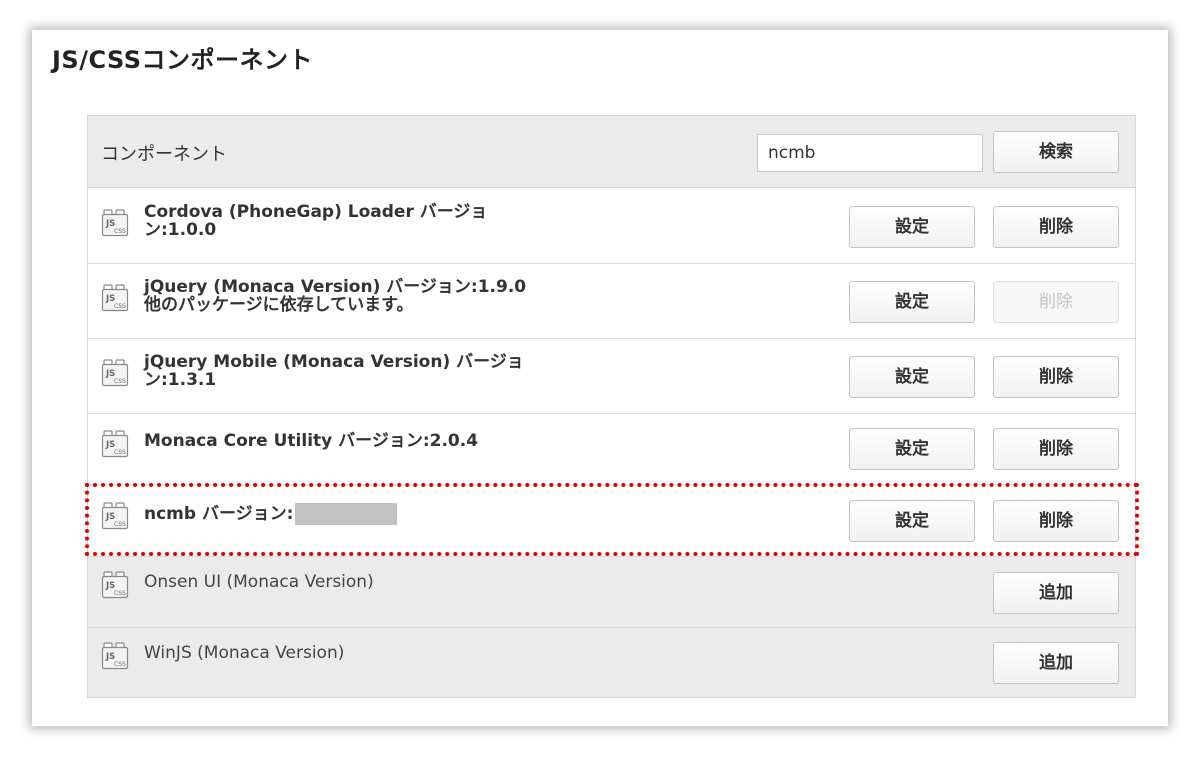 This screenshot has height=758, width=1200. I want to click on component-name: Monaca Core Utility バージョン:2.0.4, so click(311, 441).